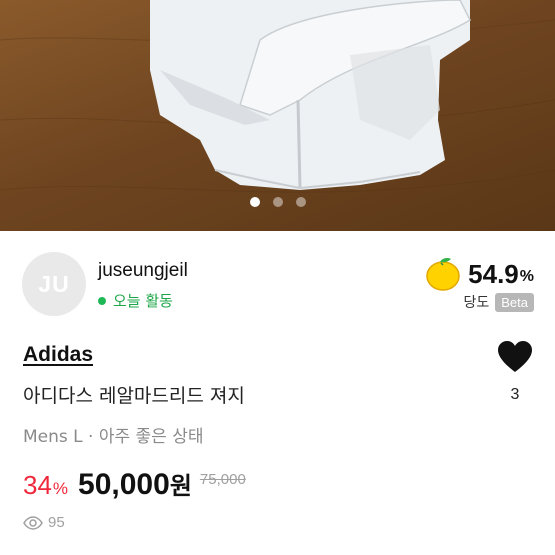 The height and width of the screenshot is (555, 555). Describe the element at coordinates (102, 300) in the screenshot. I see `online-dot-icon` at that location.